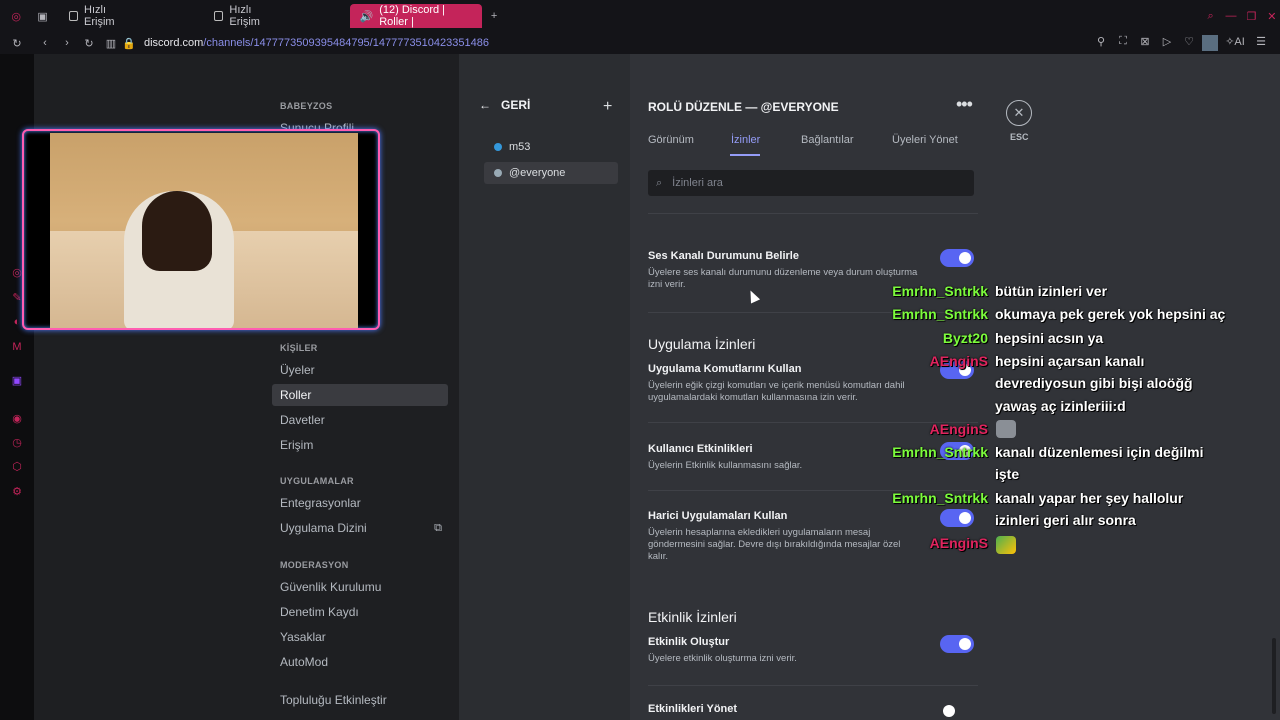 This screenshot has height=720, width=1280. Describe the element at coordinates (360, 662) in the screenshot. I see `nav-item-automod: AutoMod` at that location.